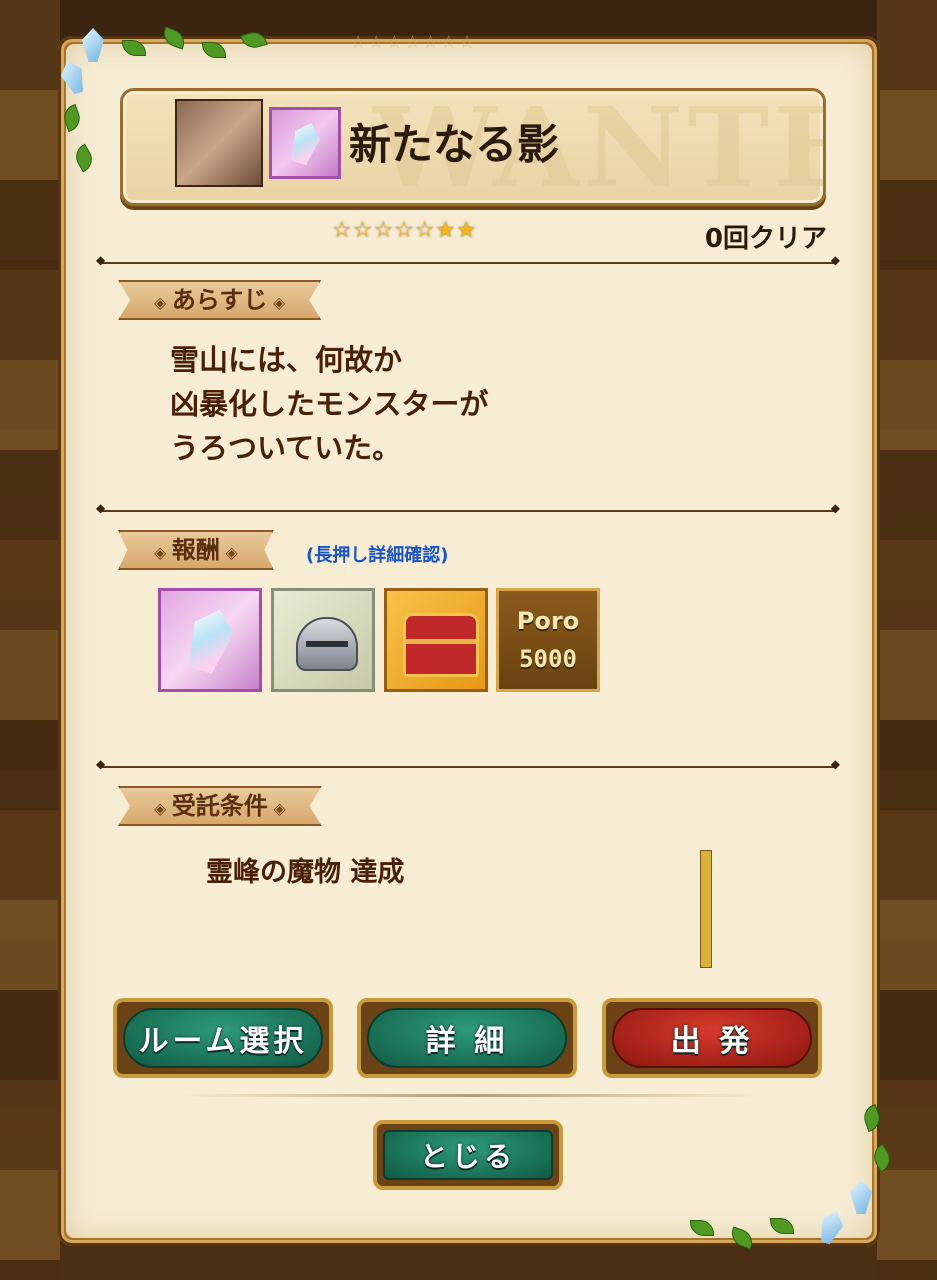  I want to click on poro-amount: 5000, so click(548, 659).